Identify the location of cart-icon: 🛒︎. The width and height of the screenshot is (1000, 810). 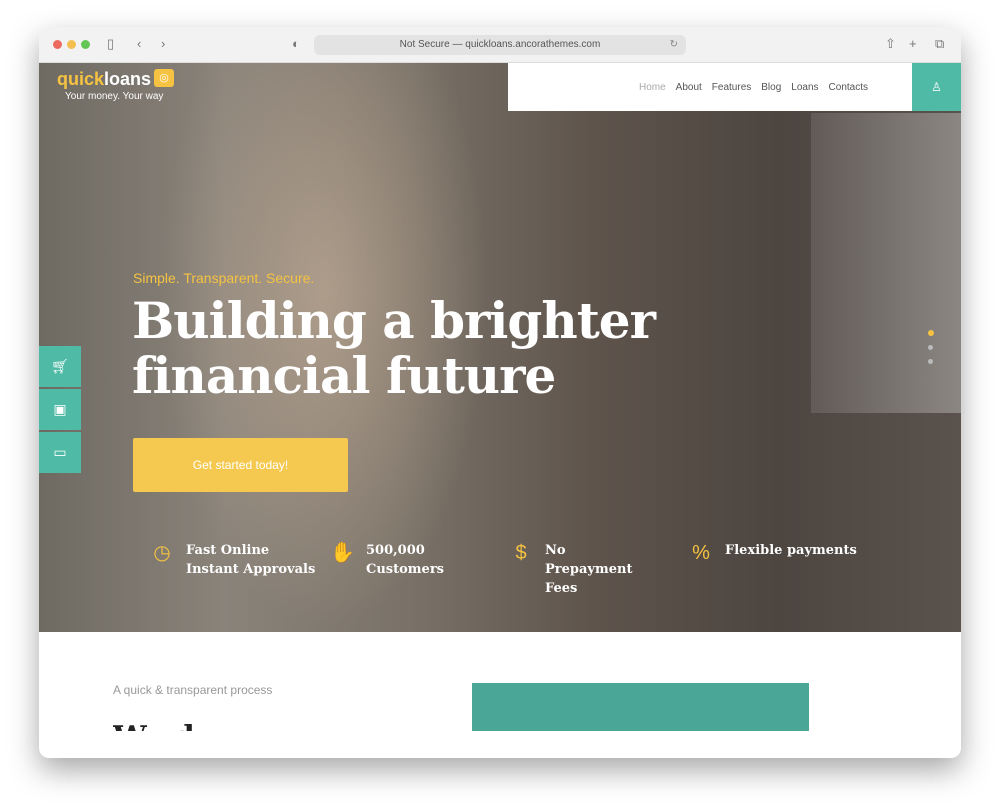
(60, 366).